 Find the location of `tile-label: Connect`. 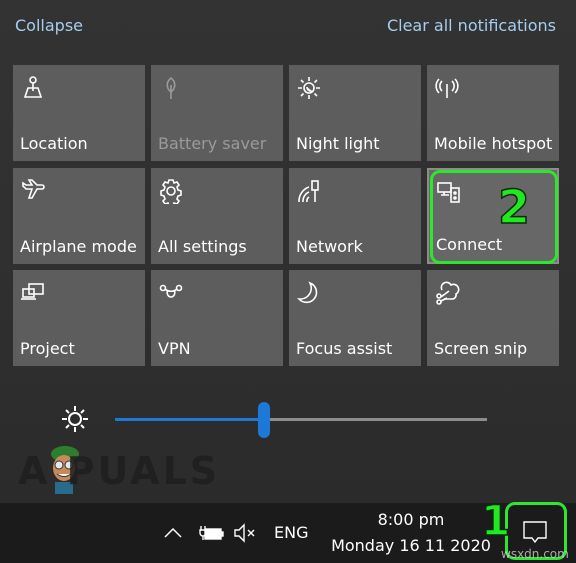

tile-label: Connect is located at coordinates (469, 244).